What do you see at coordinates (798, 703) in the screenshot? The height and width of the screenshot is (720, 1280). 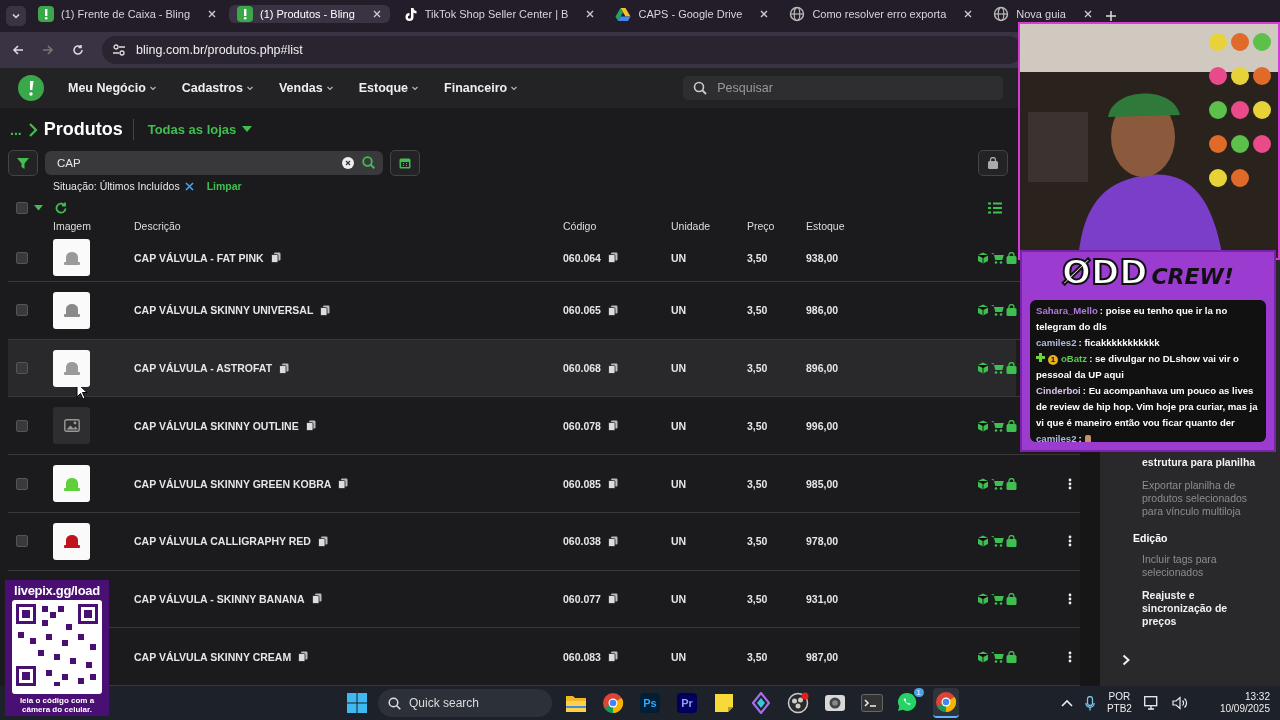 I see `record-app-icon` at bounding box center [798, 703].